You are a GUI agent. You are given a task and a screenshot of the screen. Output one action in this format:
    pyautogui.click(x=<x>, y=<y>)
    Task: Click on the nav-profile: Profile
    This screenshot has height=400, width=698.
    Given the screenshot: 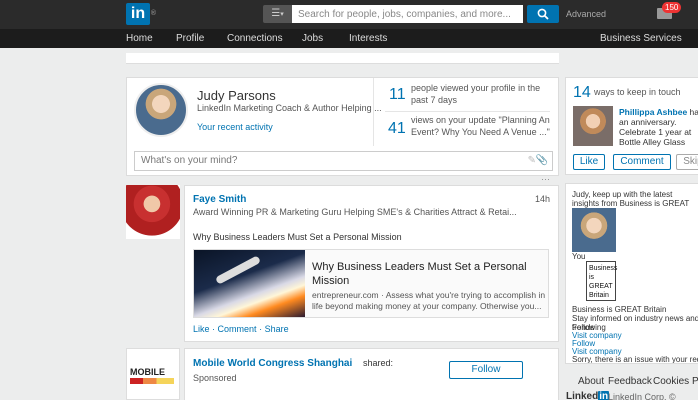 What is the action you would take?
    pyautogui.click(x=190, y=38)
    